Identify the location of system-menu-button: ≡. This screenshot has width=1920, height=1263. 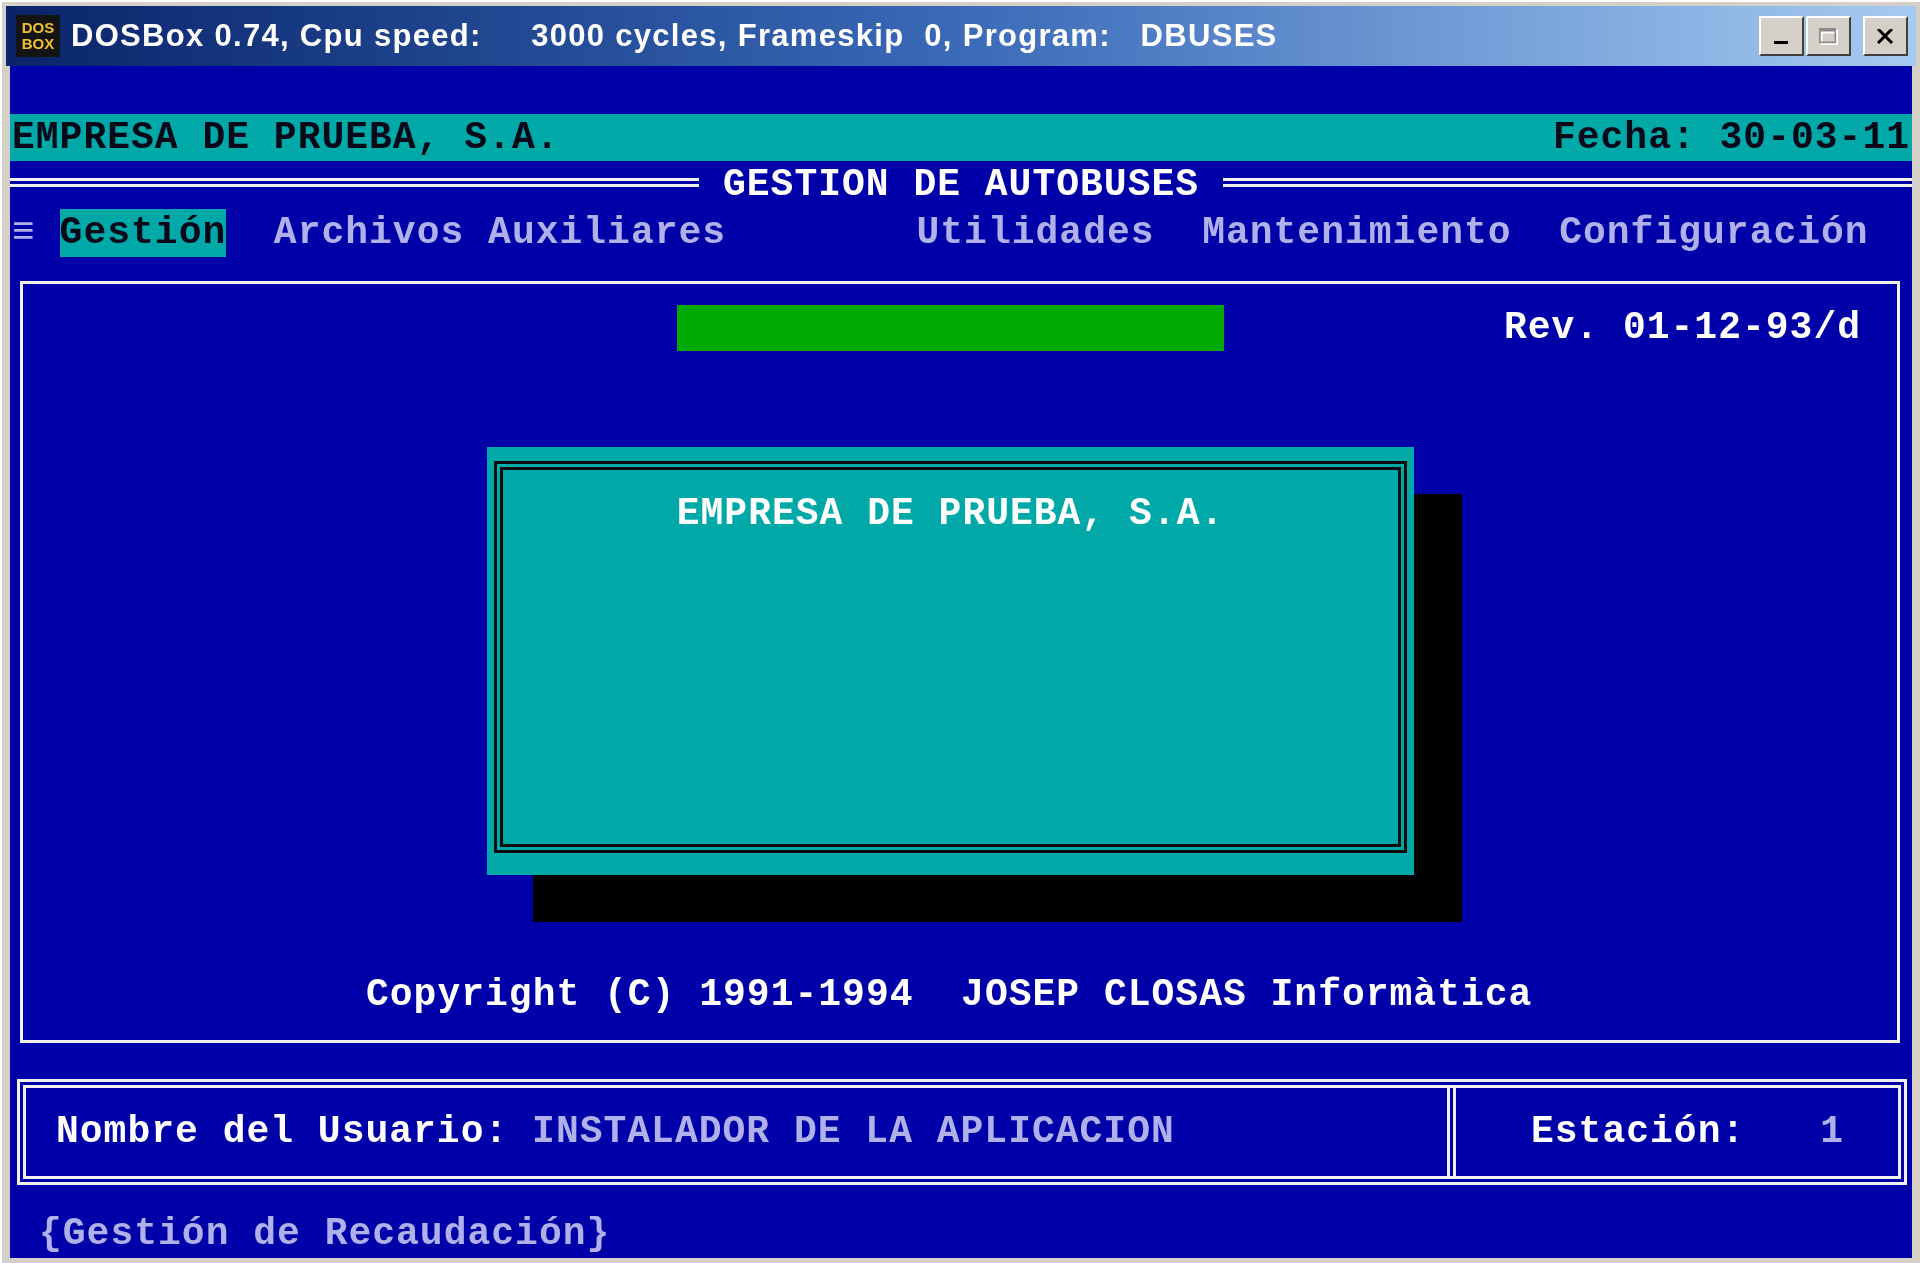
(24, 233).